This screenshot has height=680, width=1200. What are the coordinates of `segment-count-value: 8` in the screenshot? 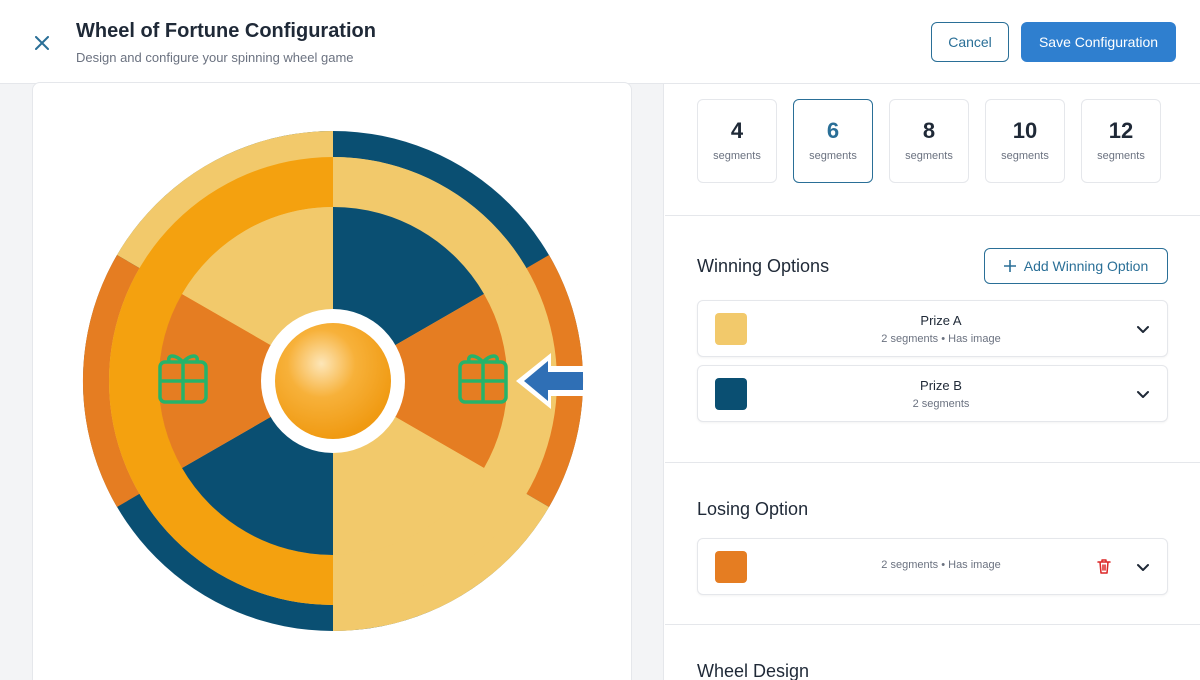 It's located at (929, 130).